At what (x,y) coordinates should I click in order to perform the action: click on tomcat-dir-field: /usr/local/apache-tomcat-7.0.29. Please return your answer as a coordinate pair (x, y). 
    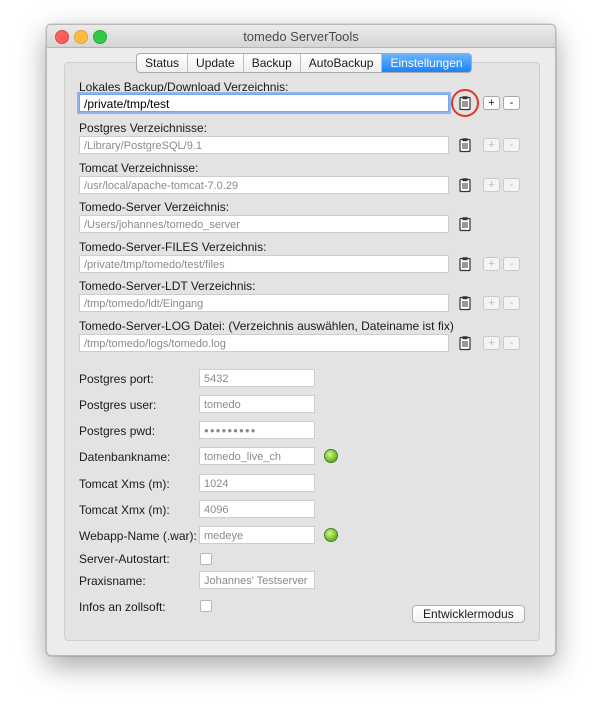
    Looking at the image, I should click on (264, 185).